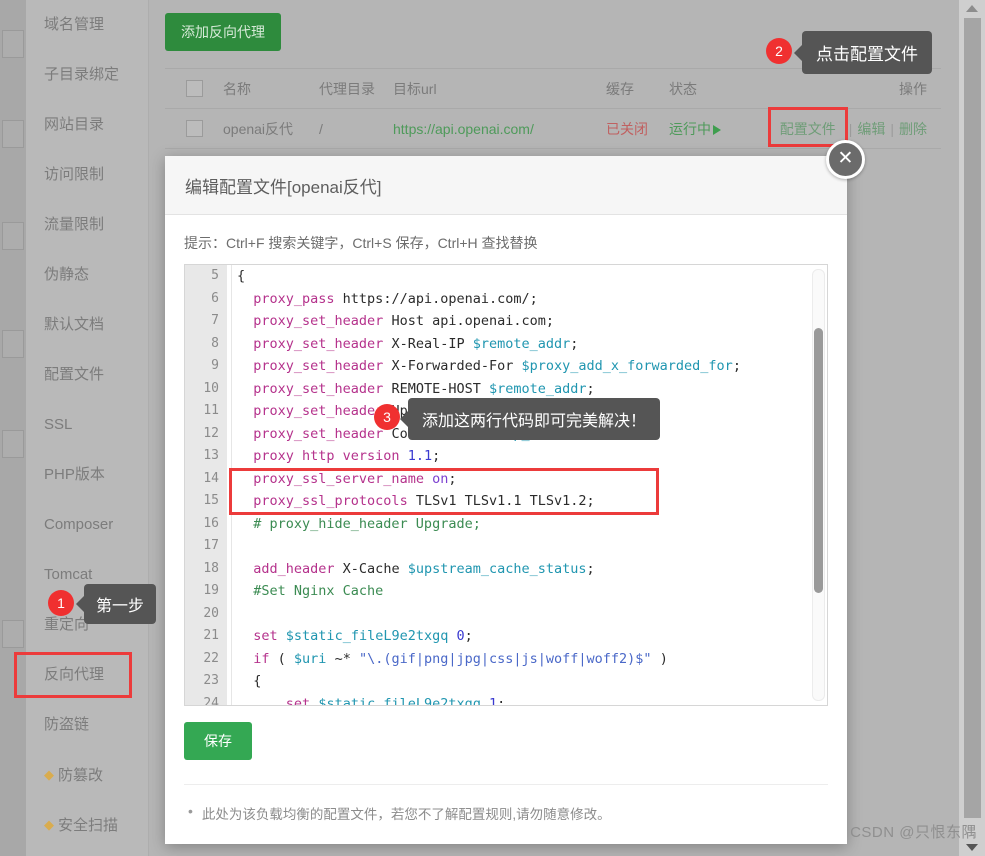 This screenshot has height=856, width=985. Describe the element at coordinates (74, 24) in the screenshot. I see `sidebar-item-label: 域名管理` at that location.